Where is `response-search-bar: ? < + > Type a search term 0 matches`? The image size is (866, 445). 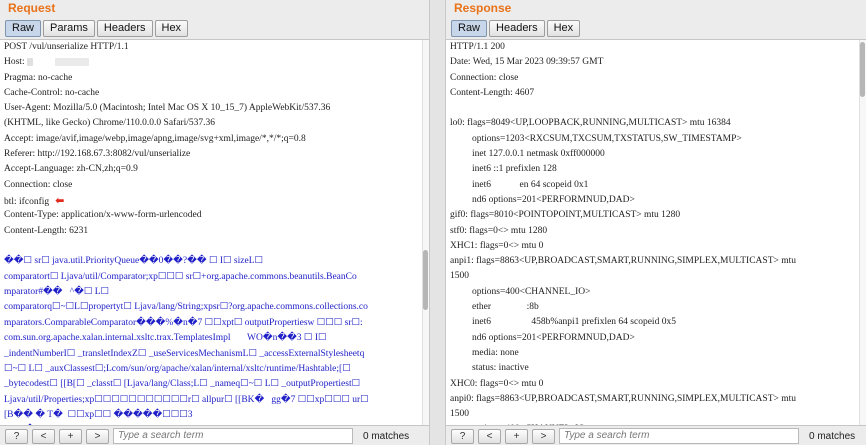 response-search-bar: ? < + > Type a search term 0 matches is located at coordinates (656, 436).